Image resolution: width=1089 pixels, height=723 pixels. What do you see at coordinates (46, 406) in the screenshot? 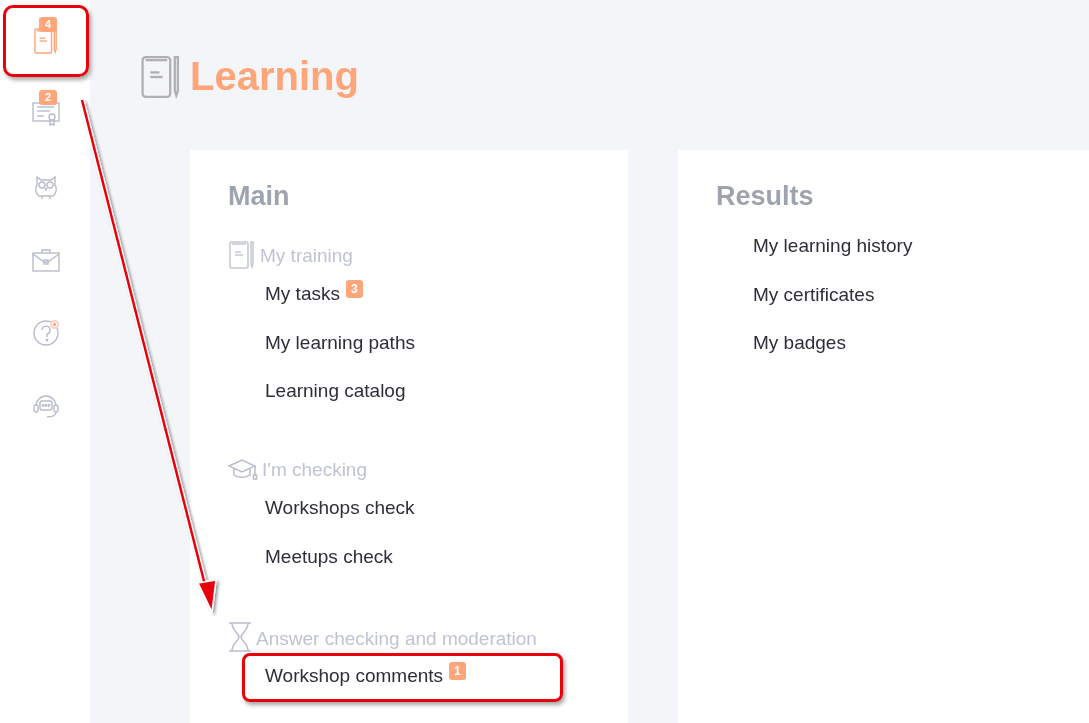
I see `headset-icon` at bounding box center [46, 406].